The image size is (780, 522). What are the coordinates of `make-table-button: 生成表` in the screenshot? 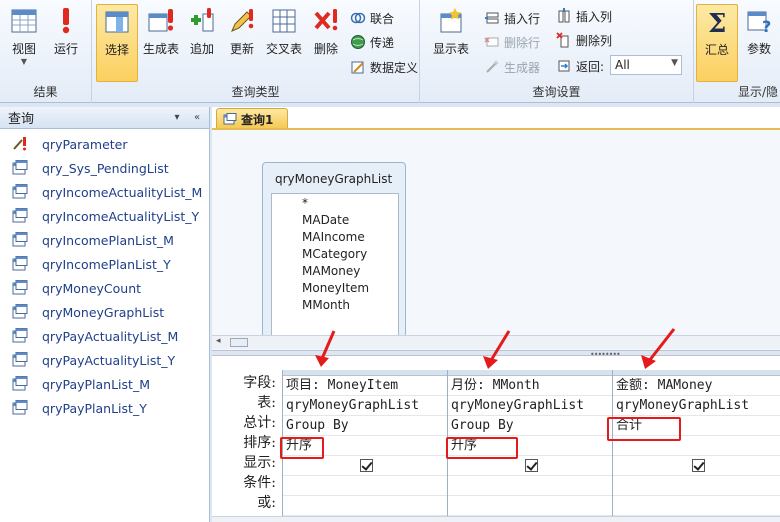 It's located at (161, 35).